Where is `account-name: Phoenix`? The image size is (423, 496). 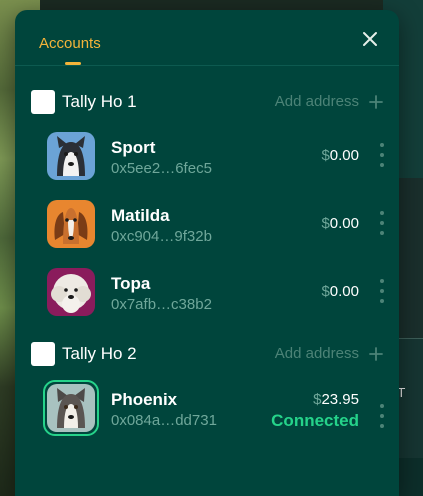
account-name: Phoenix is located at coordinates (144, 399).